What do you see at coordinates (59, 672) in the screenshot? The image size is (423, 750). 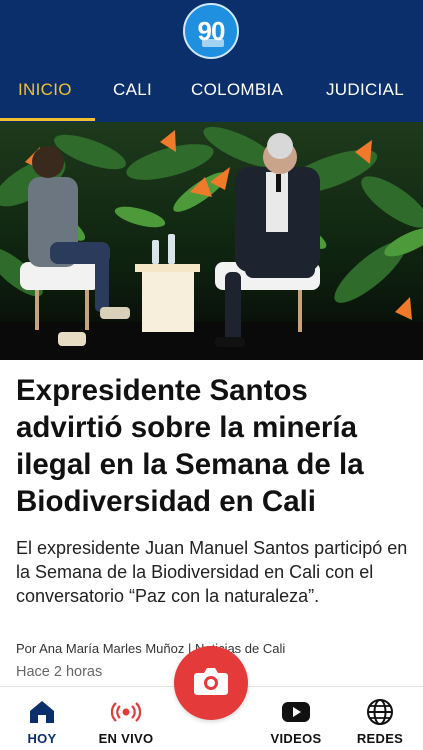 I see `article-timestamp: Hace 2 horas` at bounding box center [59, 672].